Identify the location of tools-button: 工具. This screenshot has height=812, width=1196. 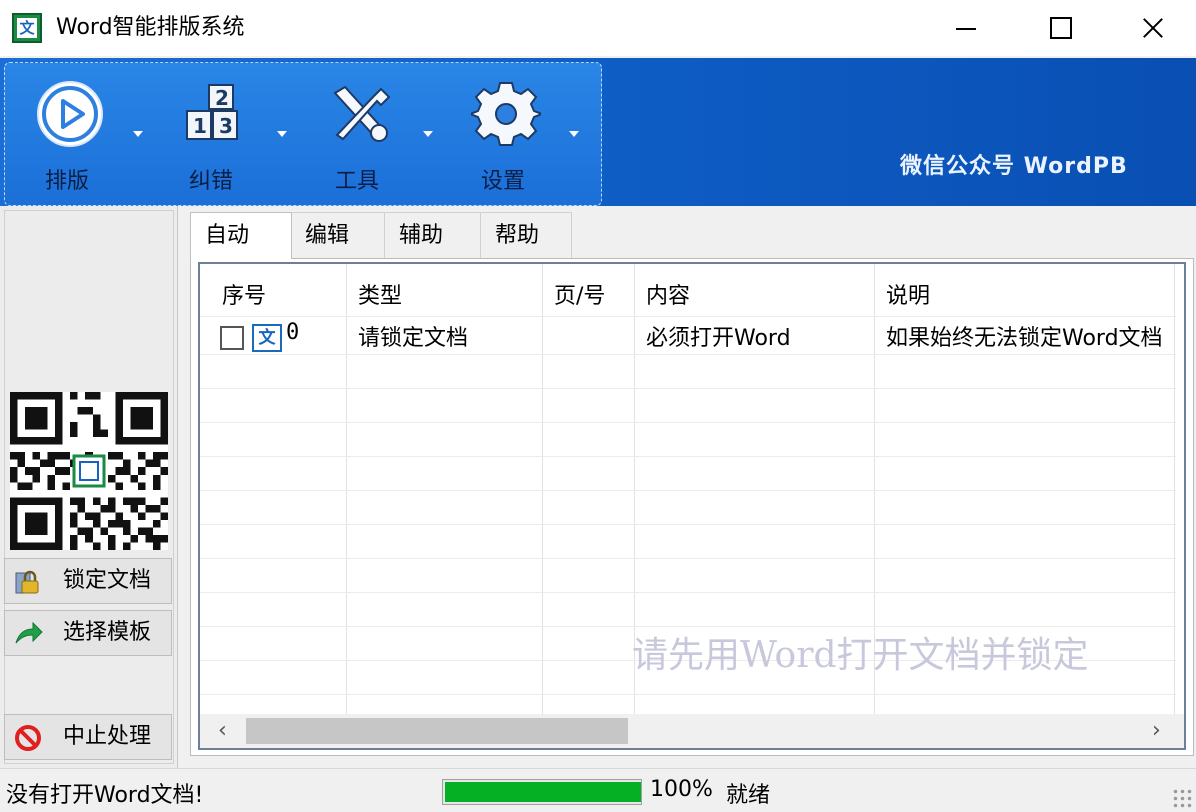
(364, 135).